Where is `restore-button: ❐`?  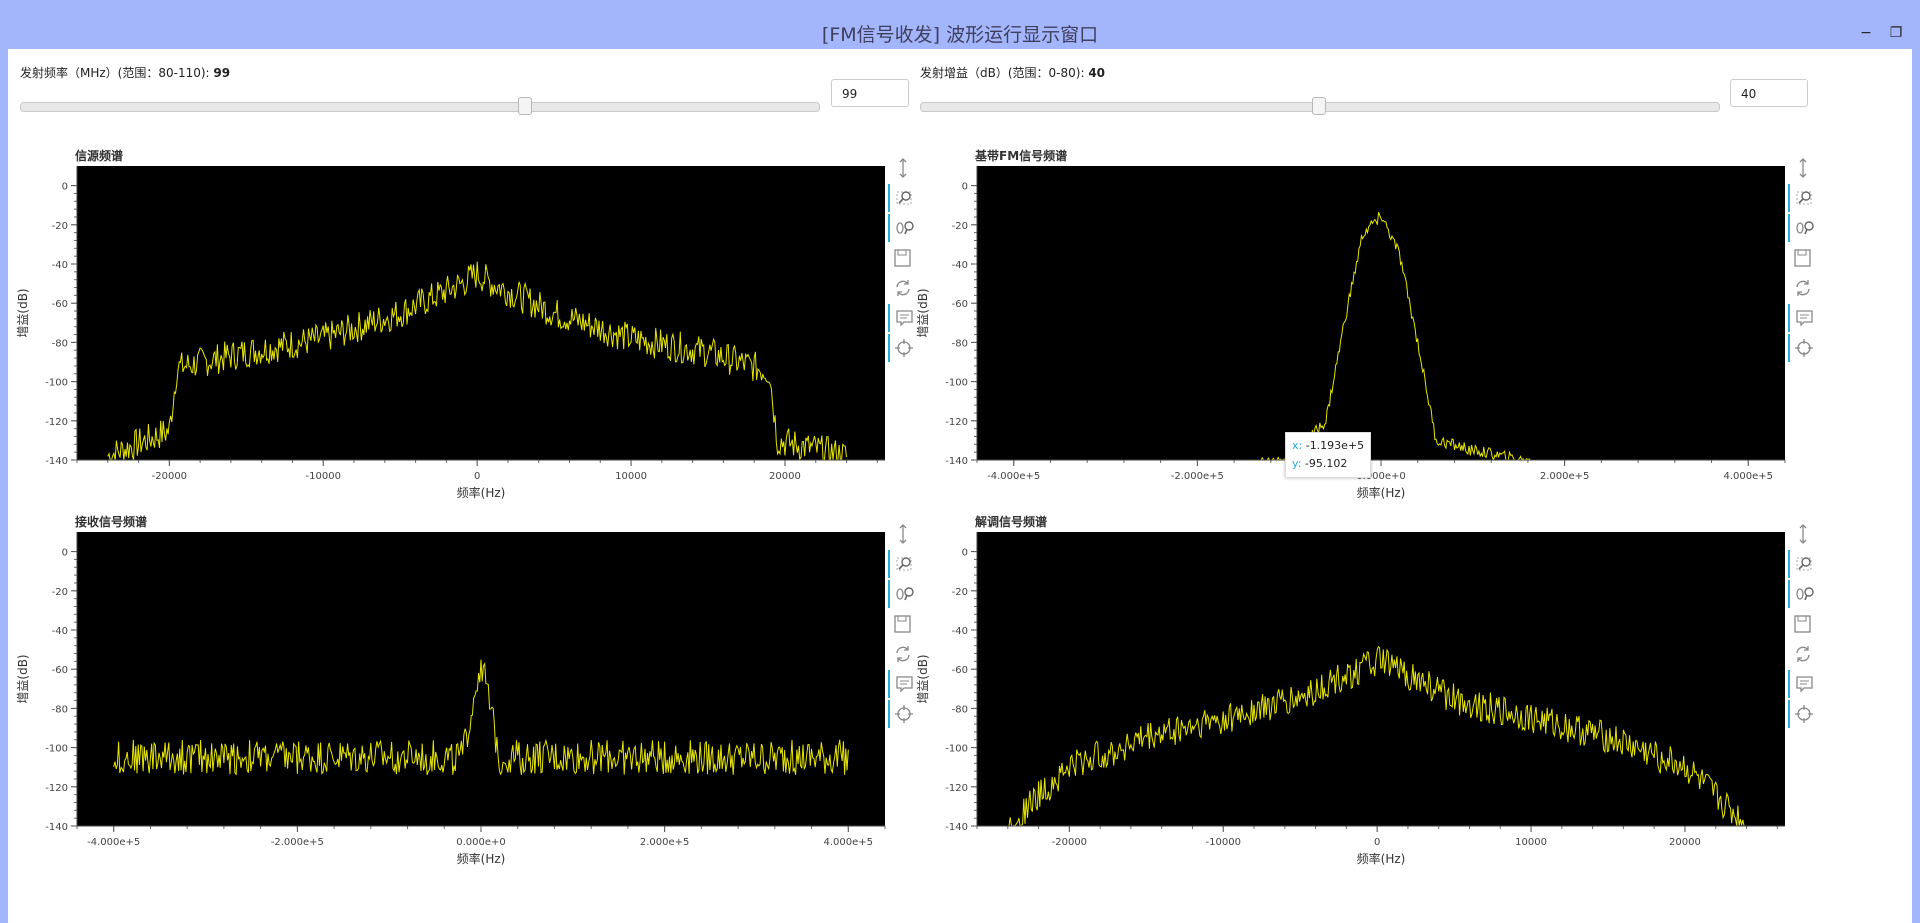 restore-button: ❐ is located at coordinates (1896, 33).